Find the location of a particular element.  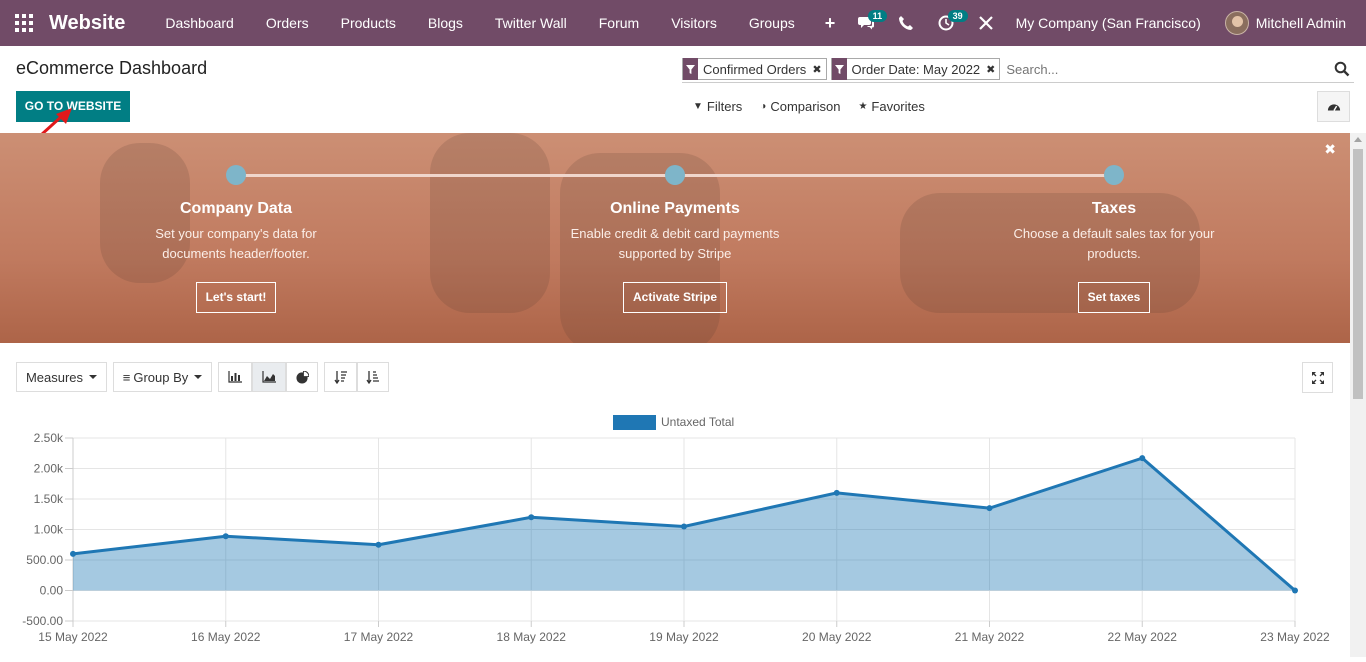

nav-groups: Groups is located at coordinates (772, 23).